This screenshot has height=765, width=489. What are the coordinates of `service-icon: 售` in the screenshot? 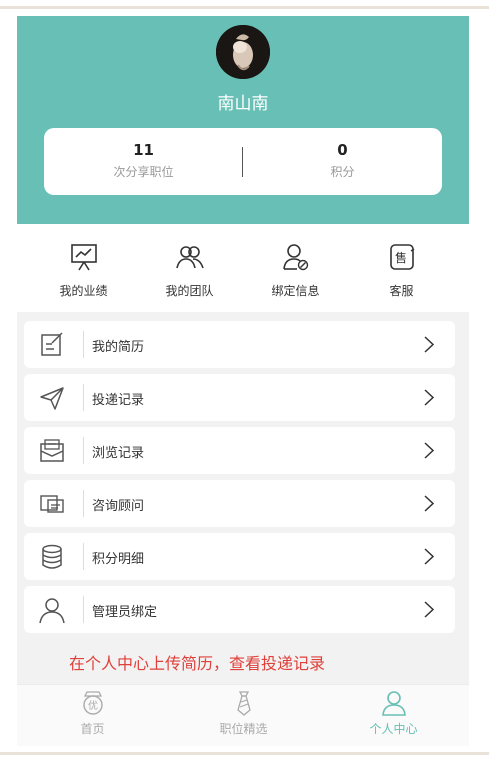 It's located at (401, 257).